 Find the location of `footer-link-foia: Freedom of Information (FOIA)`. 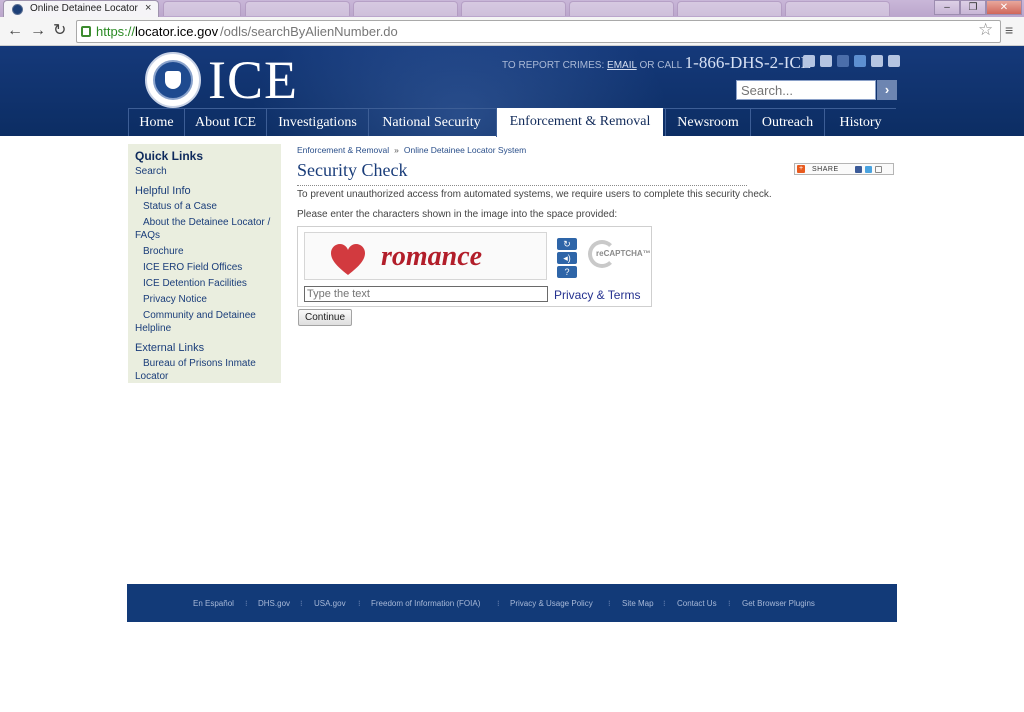

footer-link-foia: Freedom of Information (FOIA) is located at coordinates (425, 603).